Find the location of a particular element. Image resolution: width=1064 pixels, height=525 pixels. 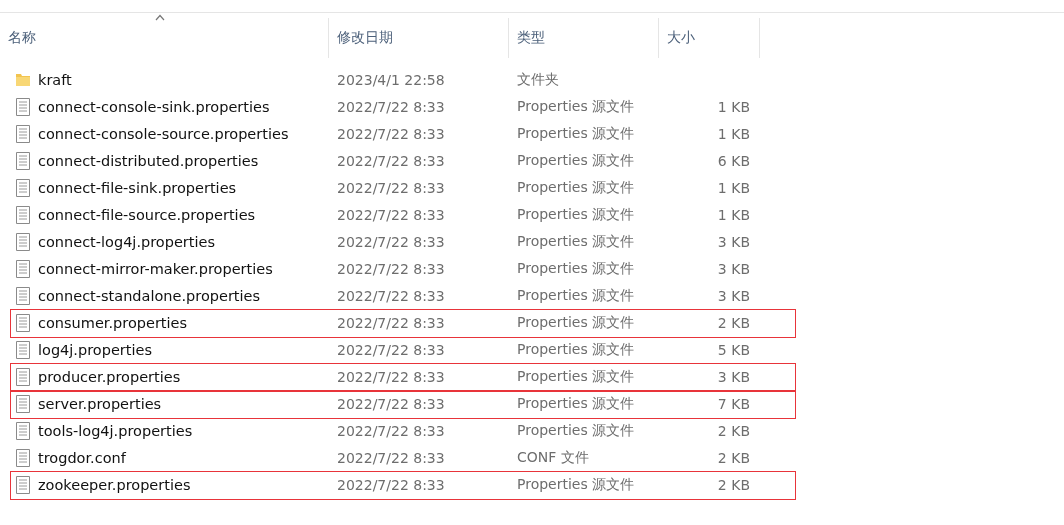

file-name: producer.properties is located at coordinates (109, 376).